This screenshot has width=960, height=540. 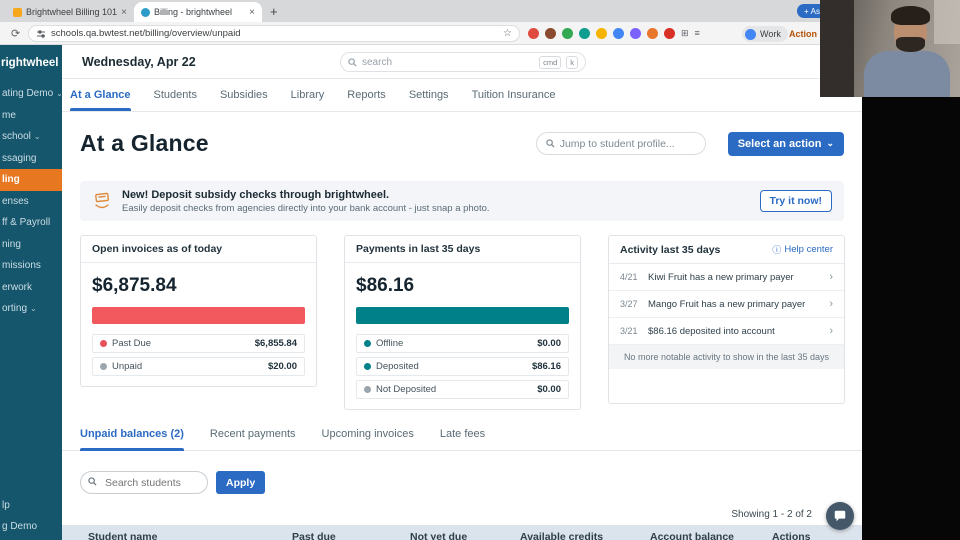 What do you see at coordinates (253, 439) in the screenshot?
I see `tab-recent-payments: Recent payments` at bounding box center [253, 439].